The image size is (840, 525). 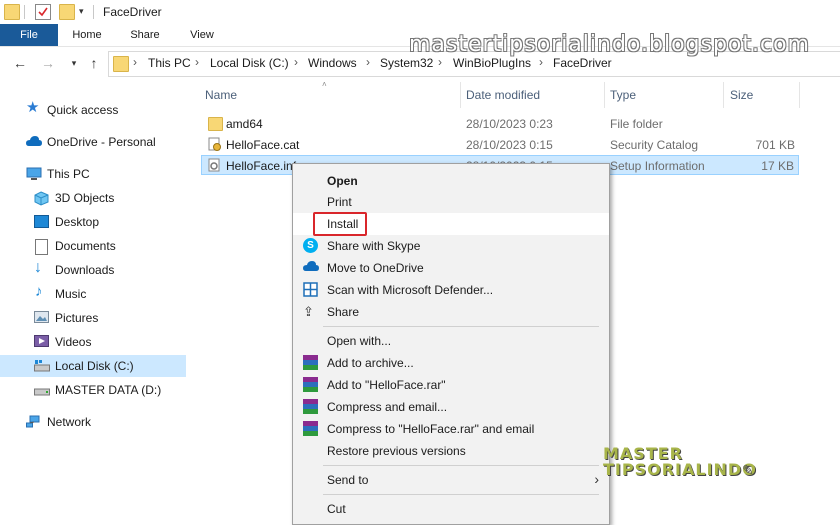 What do you see at coordinates (85, 270) in the screenshot?
I see `nav-label: Downloads` at bounding box center [85, 270].